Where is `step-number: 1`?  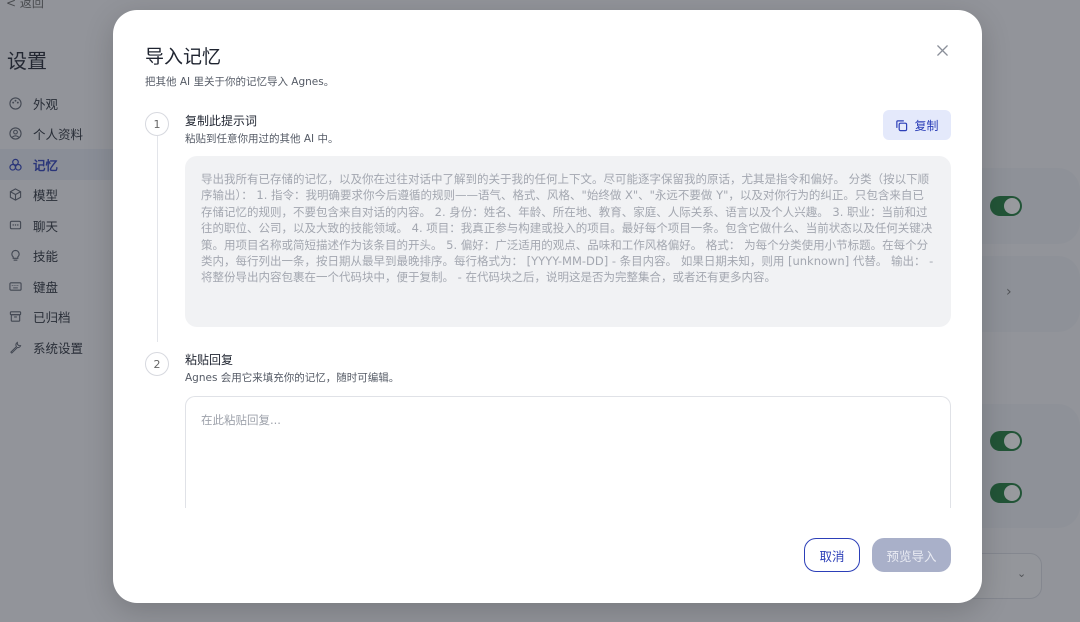 step-number: 1 is located at coordinates (157, 124).